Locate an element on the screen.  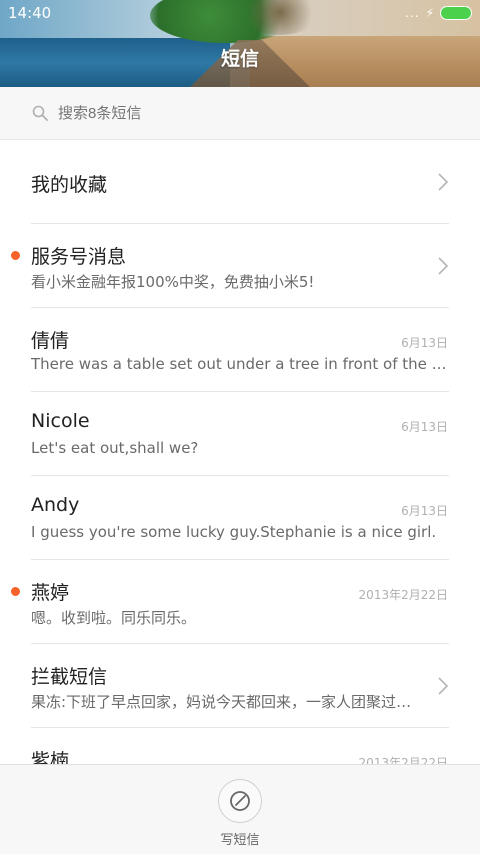
search-bar is located at coordinates (240, 113).